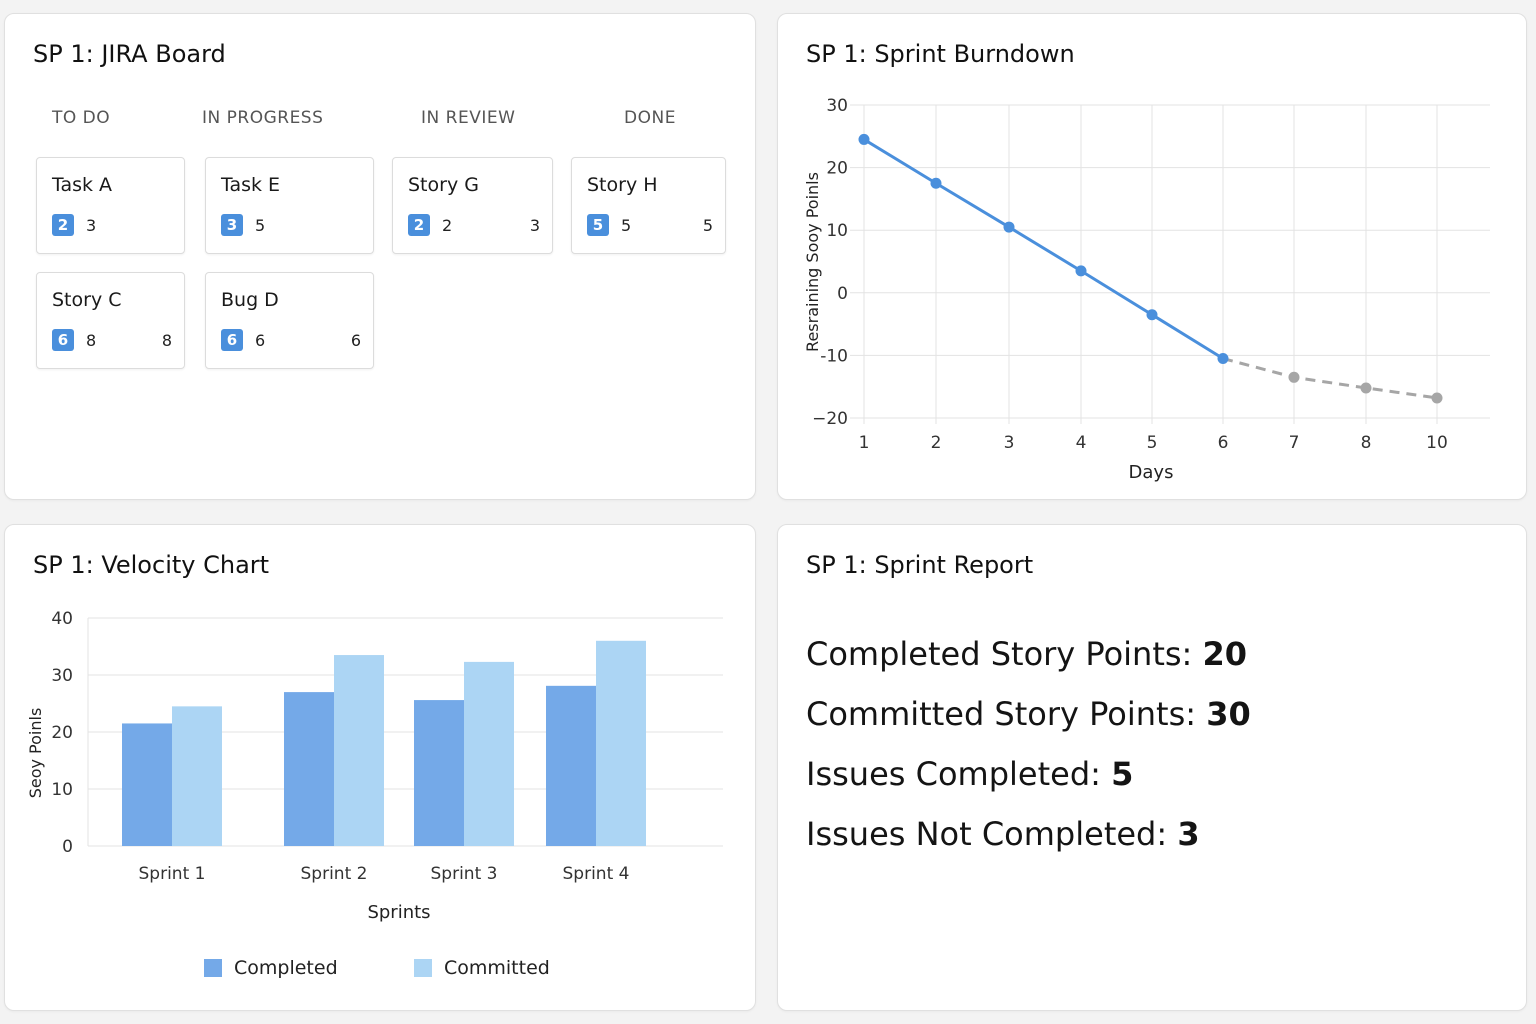 The width and height of the screenshot is (1536, 1024). What do you see at coordinates (1081, 443) in the screenshot?
I see `x-tick-label: 4` at bounding box center [1081, 443].